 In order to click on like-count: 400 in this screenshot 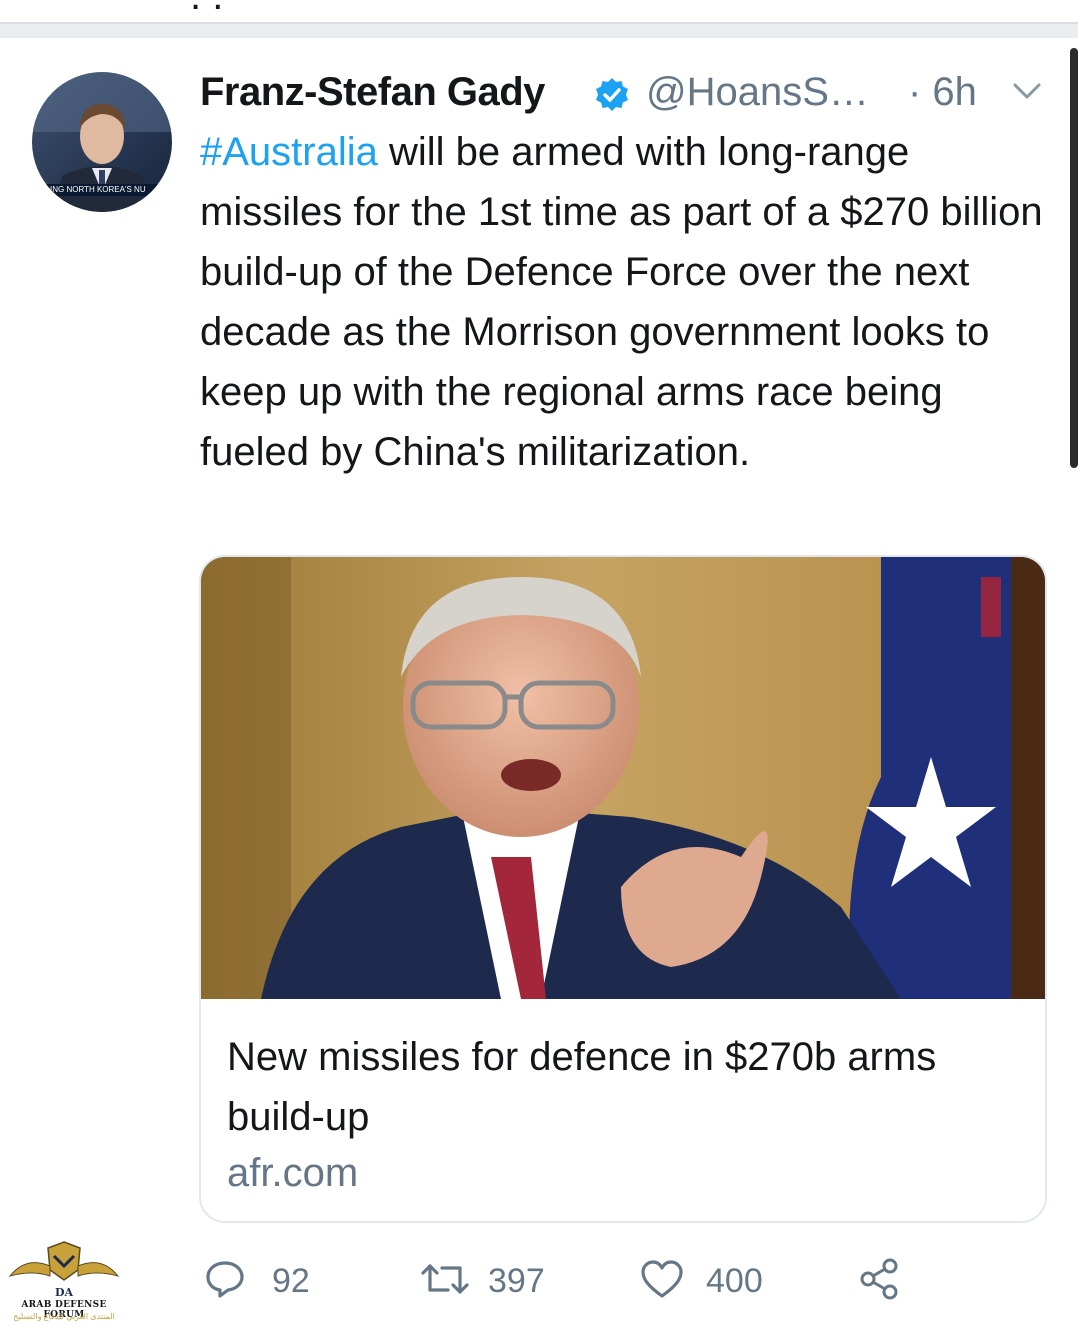, I will do `click(734, 1281)`.